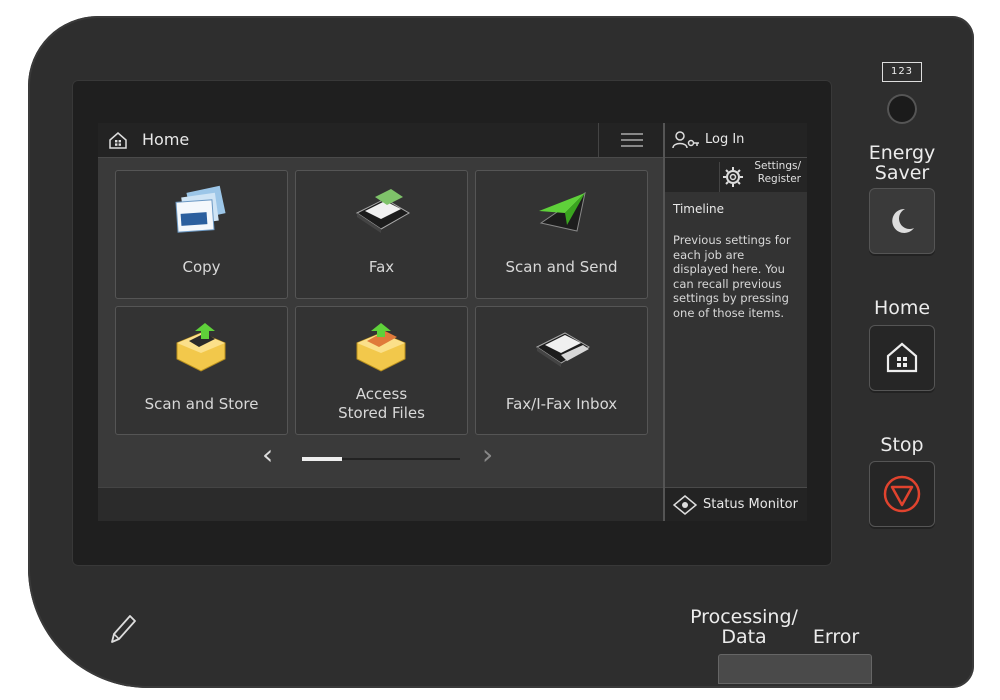 The image size is (1000, 700). Describe the element at coordinates (381, 267) in the screenshot. I see `tile-fax-label: Fax` at that location.